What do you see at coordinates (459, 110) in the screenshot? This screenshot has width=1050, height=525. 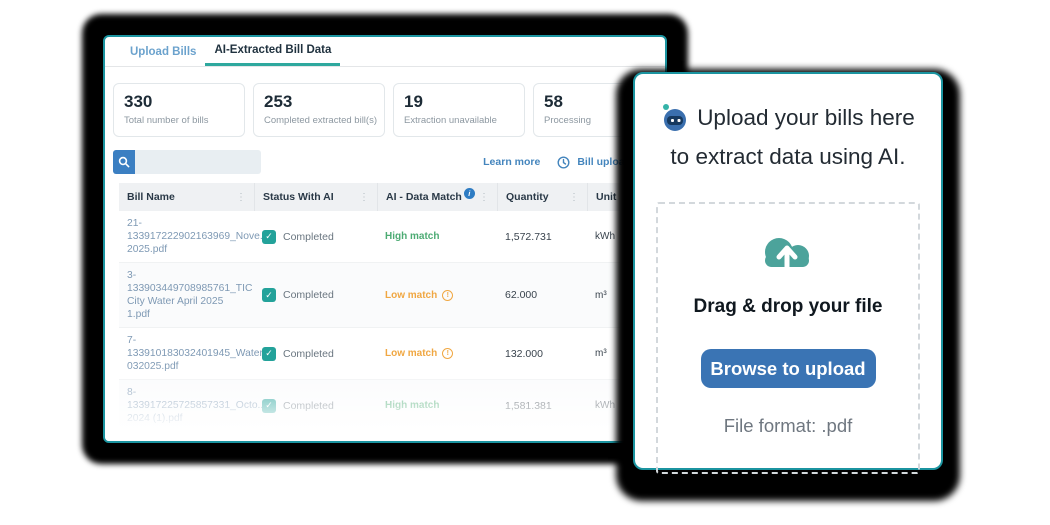 I see `stat-extraction-unavailable: 19 Extraction unavailable` at bounding box center [459, 110].